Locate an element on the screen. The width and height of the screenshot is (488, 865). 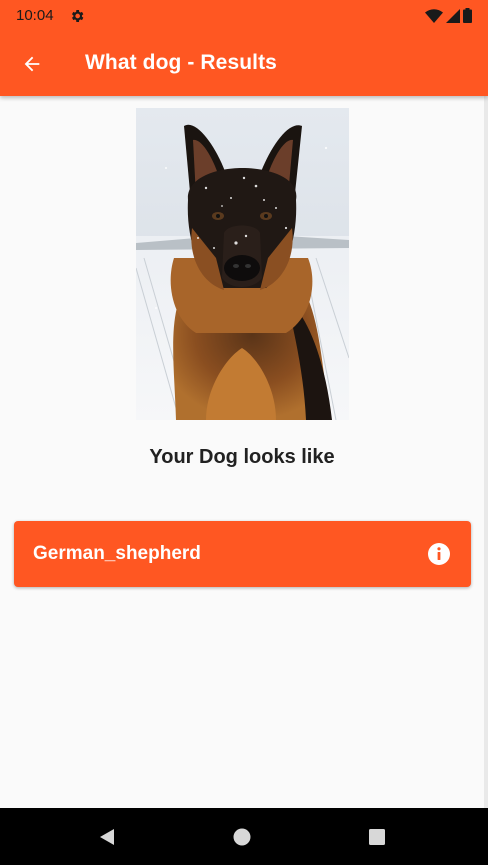
signal-icon is located at coordinates (453, 15).